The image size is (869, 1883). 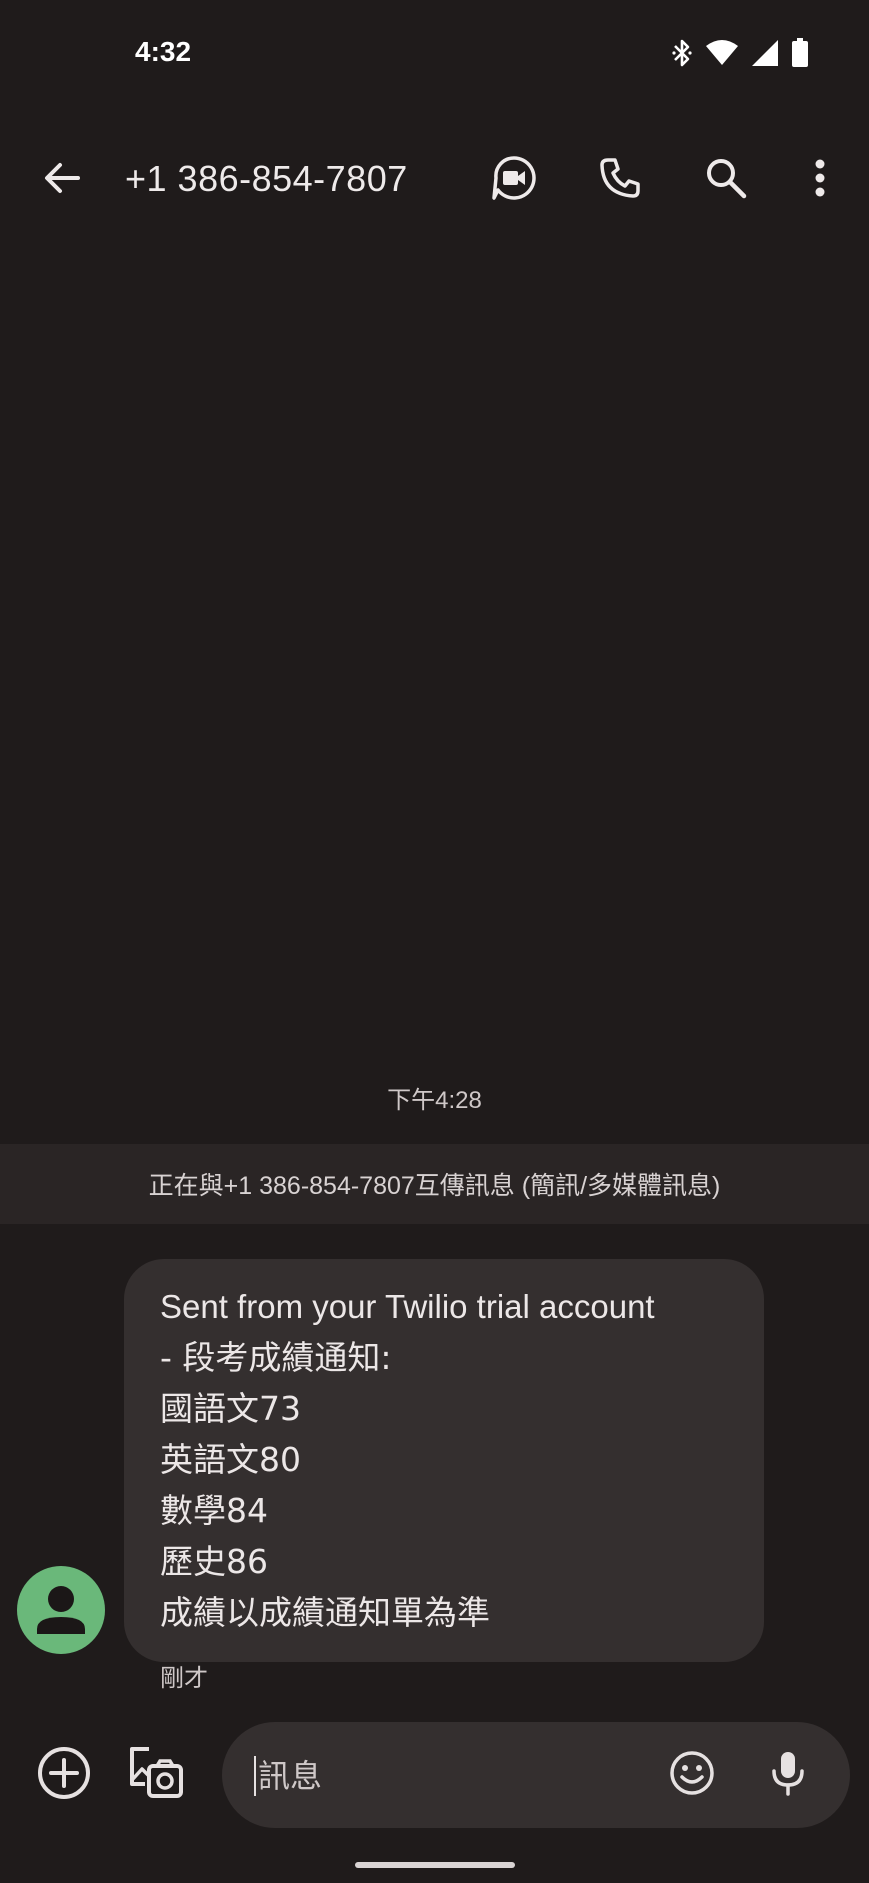 I want to click on back-button, so click(x=62, y=180).